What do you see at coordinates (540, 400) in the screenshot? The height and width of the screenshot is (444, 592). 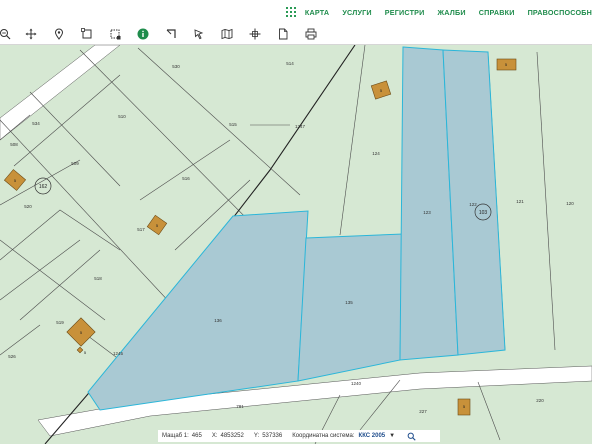 I see `parcel-label: 220` at bounding box center [540, 400].